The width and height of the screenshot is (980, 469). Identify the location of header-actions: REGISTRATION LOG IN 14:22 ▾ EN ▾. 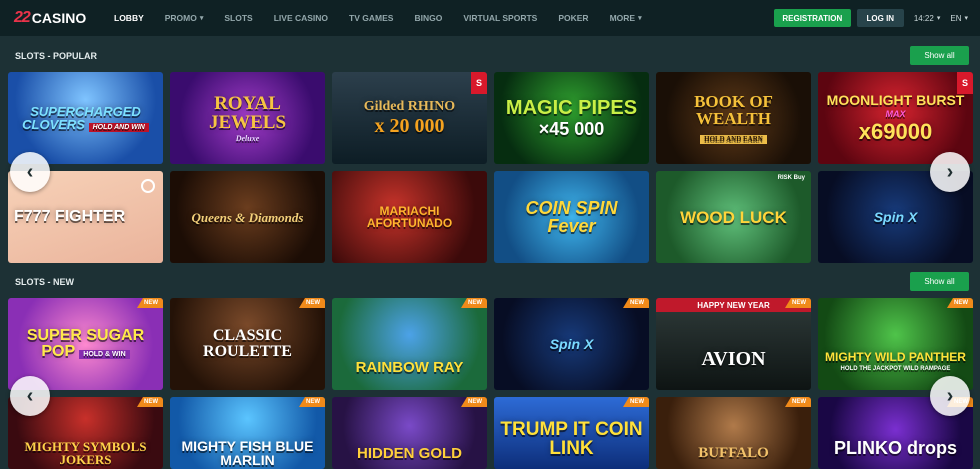
(876, 18).